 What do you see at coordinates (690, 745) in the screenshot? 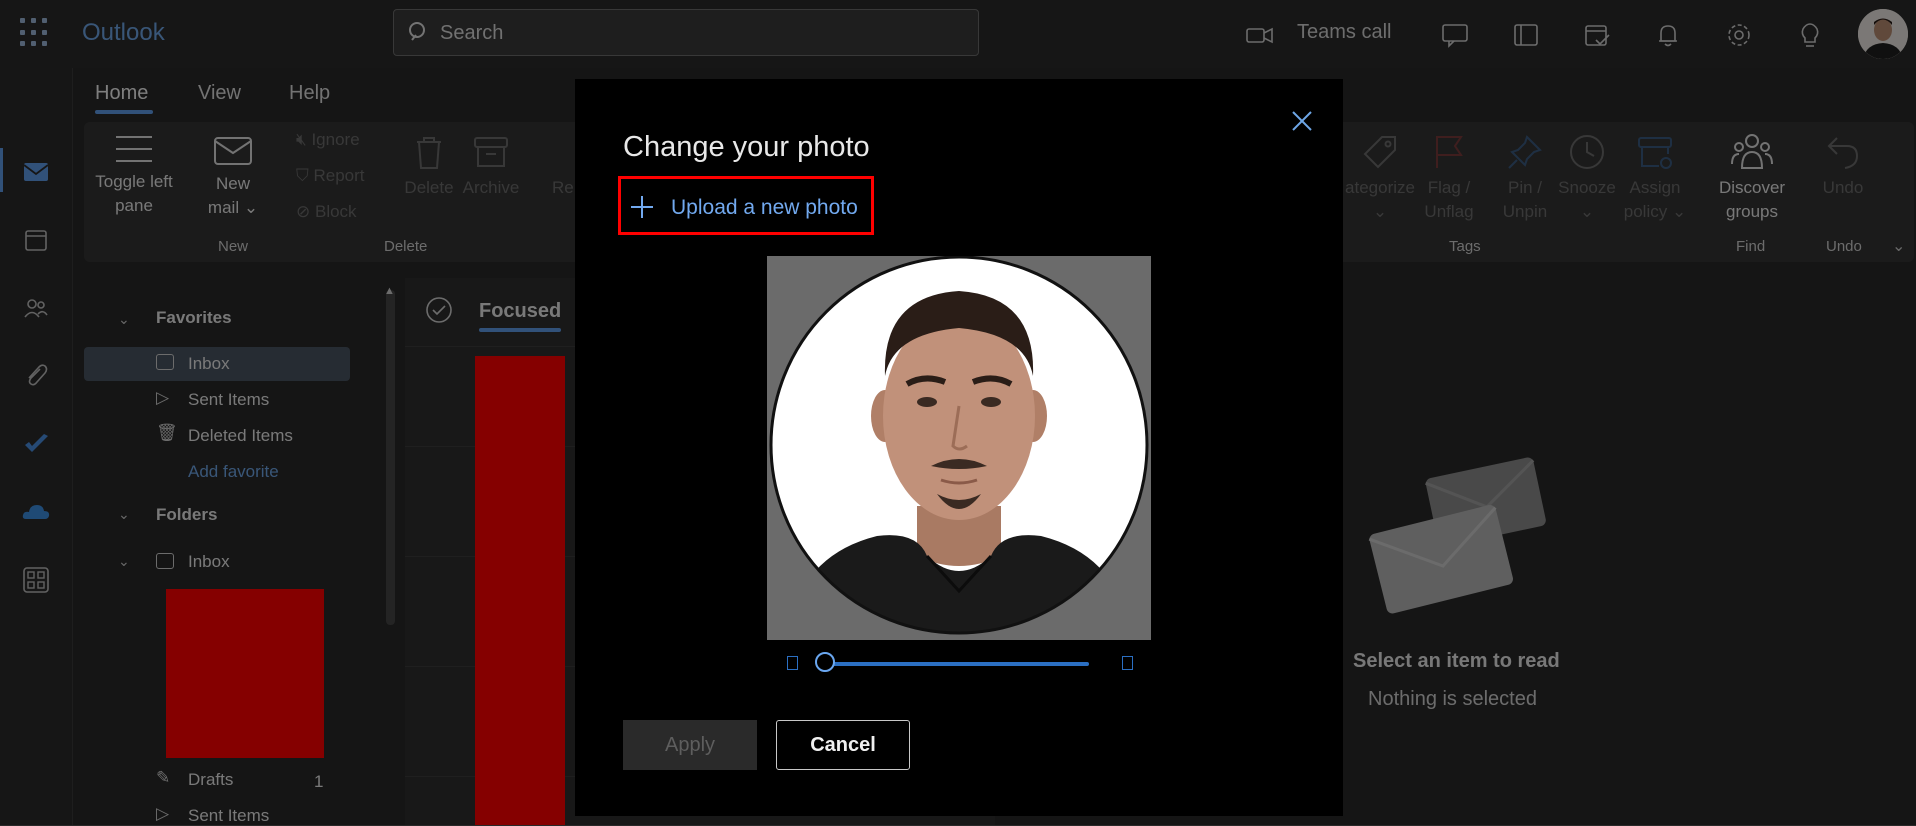
I see `apply-button: Apply` at bounding box center [690, 745].